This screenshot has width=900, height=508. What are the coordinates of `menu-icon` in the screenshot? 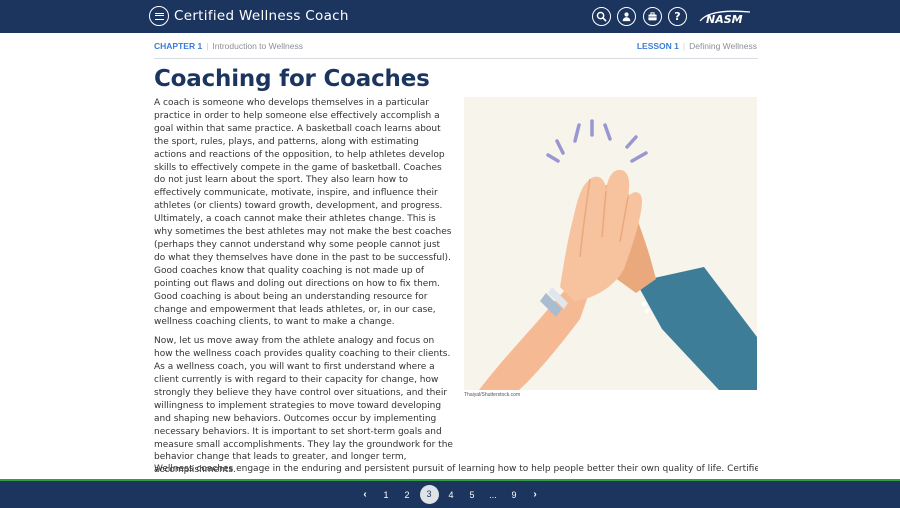 It's located at (159, 16).